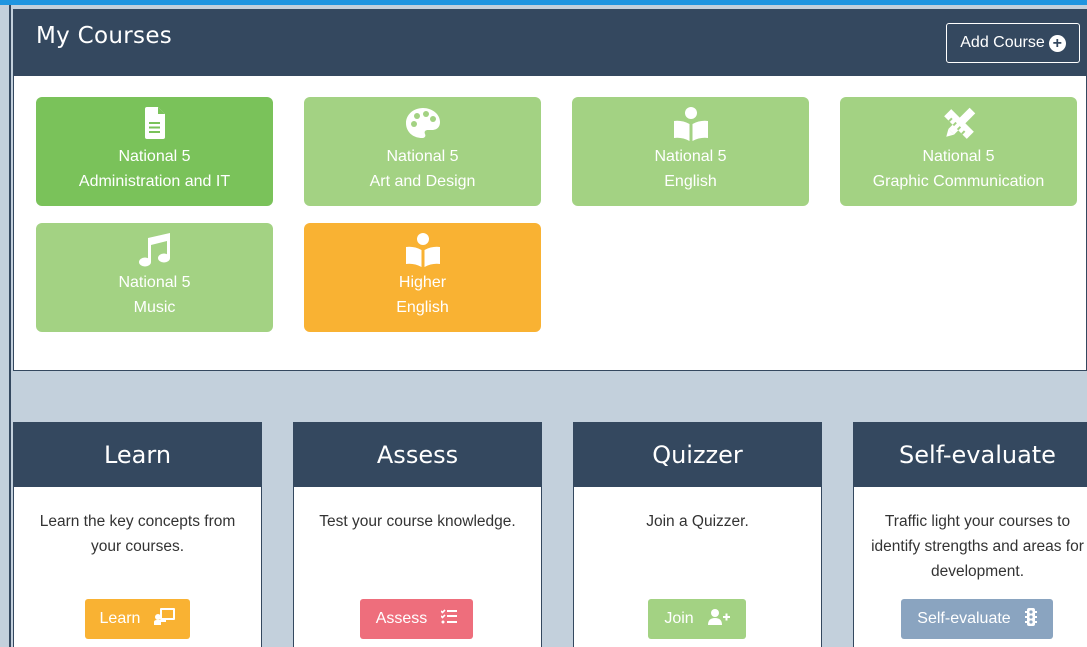  What do you see at coordinates (1002, 42) in the screenshot?
I see `add-course-label: Add Course` at bounding box center [1002, 42].